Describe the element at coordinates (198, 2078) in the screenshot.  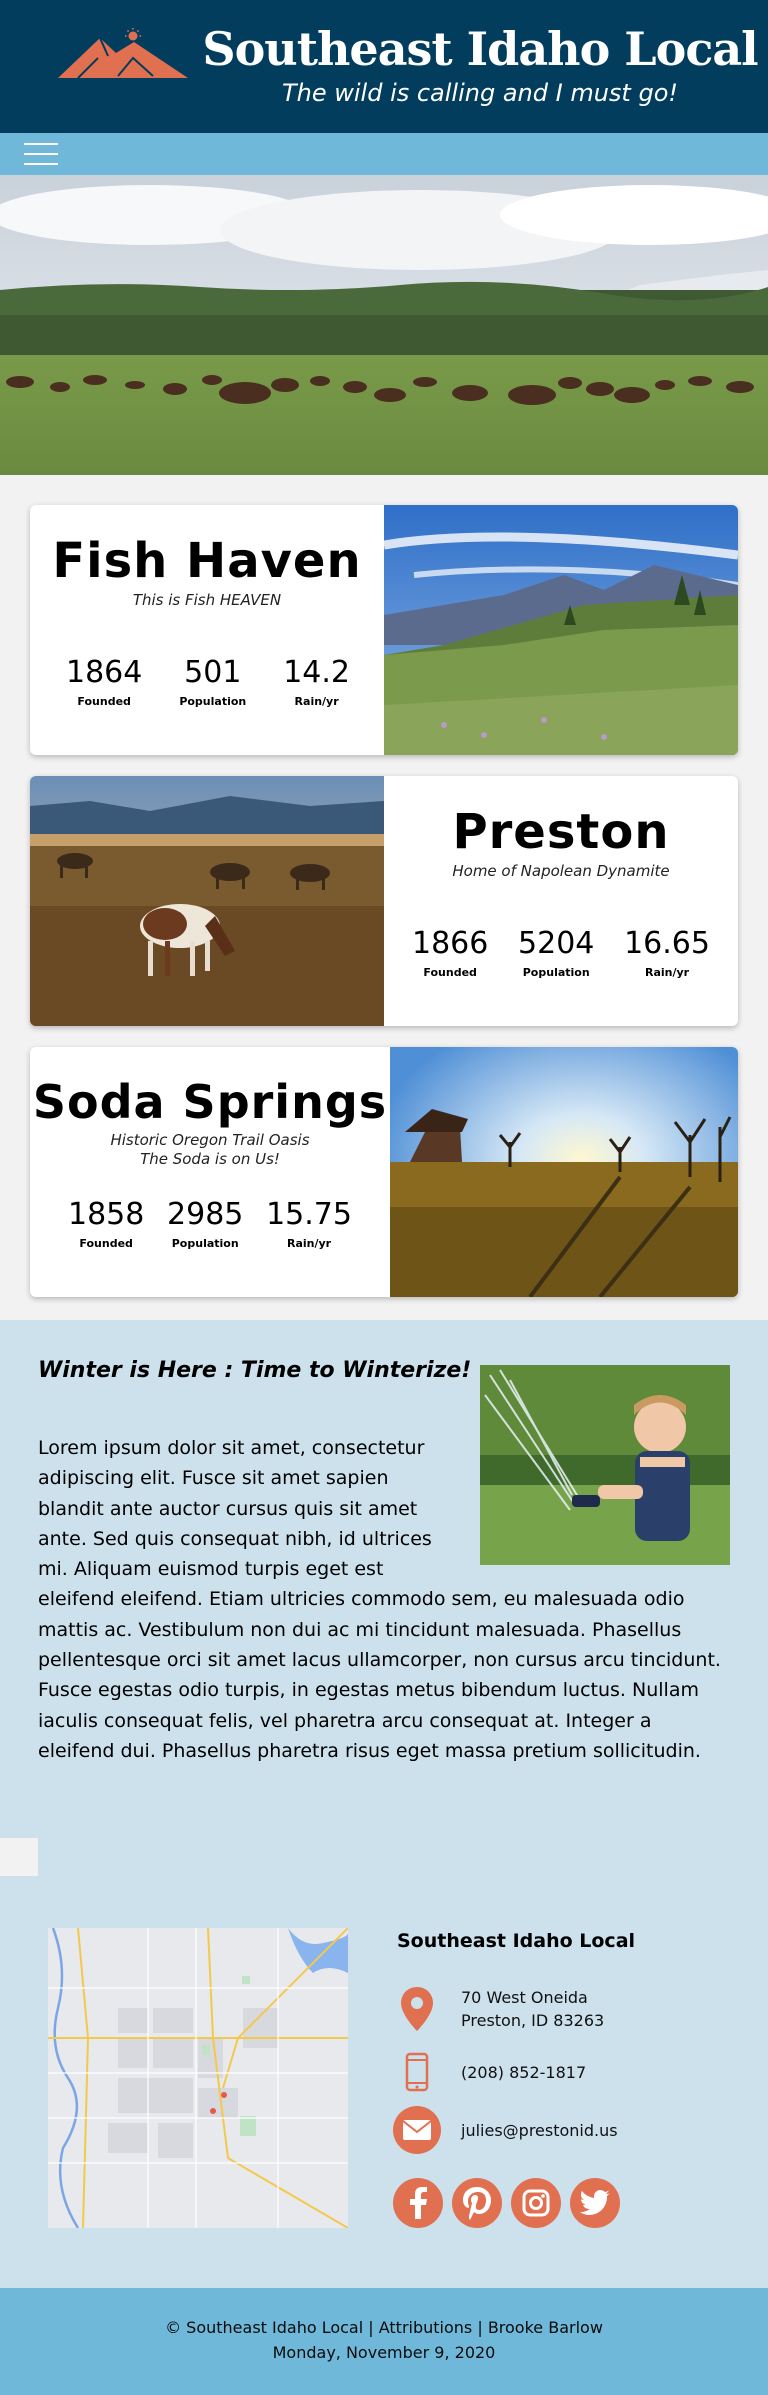
I see `location-map` at that location.